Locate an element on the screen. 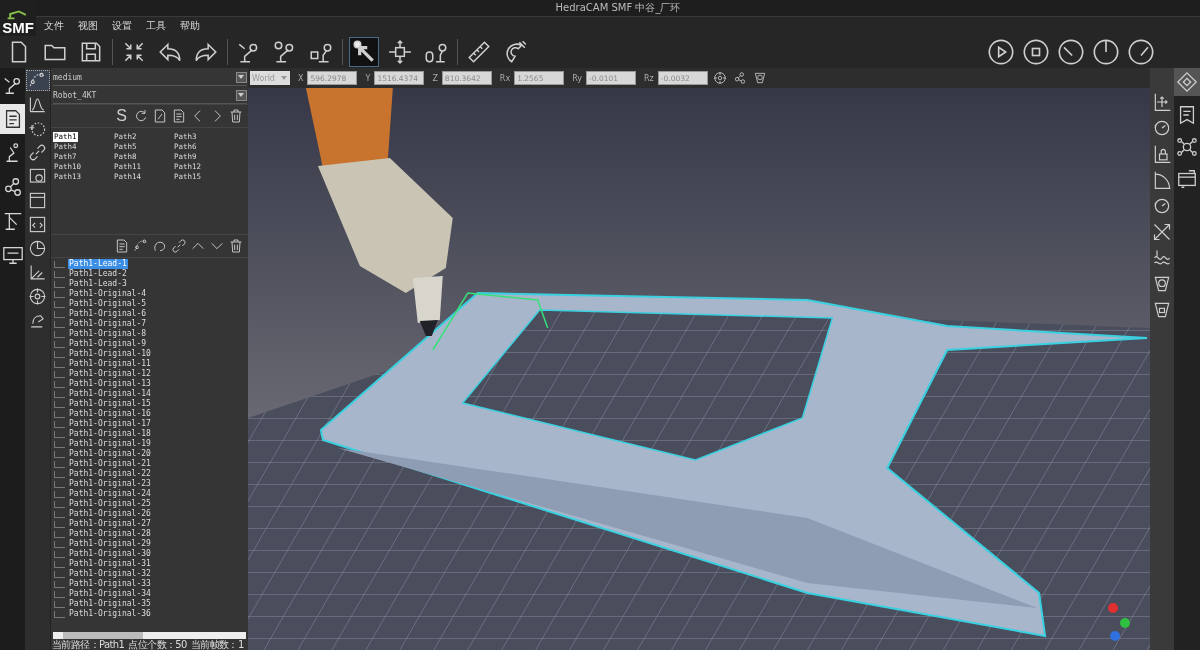 The height and width of the screenshot is (650, 1200). tree-item: Path1-Original-27 is located at coordinates (110, 524).